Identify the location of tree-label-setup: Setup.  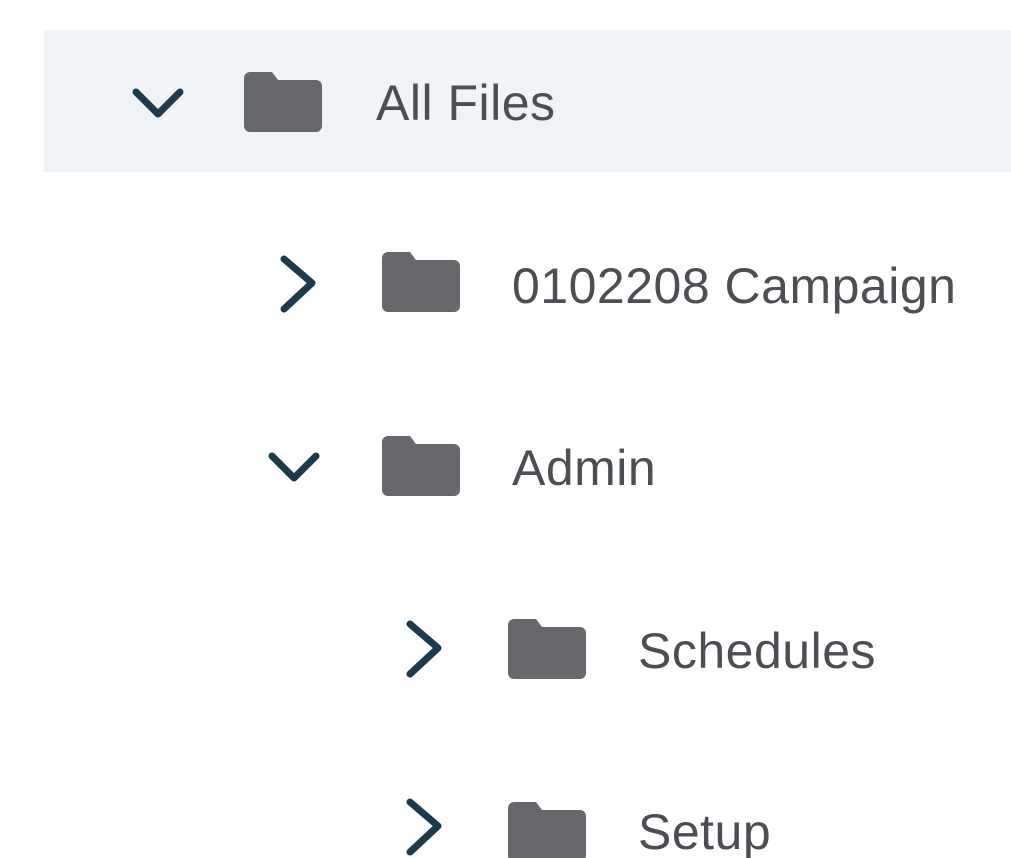
(705, 831).